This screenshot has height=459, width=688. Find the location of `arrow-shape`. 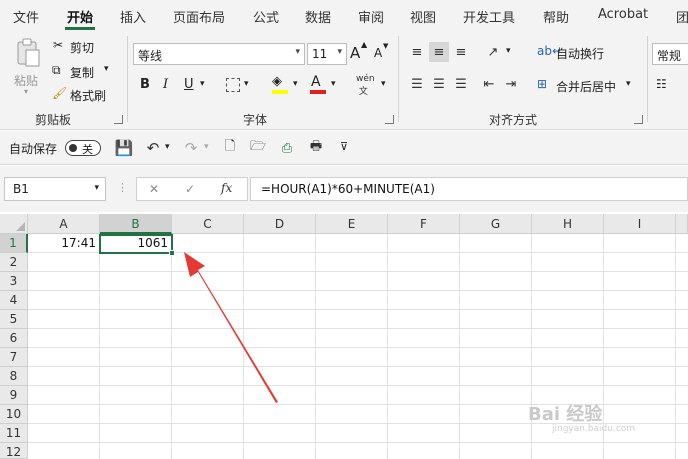

arrow-shape is located at coordinates (231, 327).